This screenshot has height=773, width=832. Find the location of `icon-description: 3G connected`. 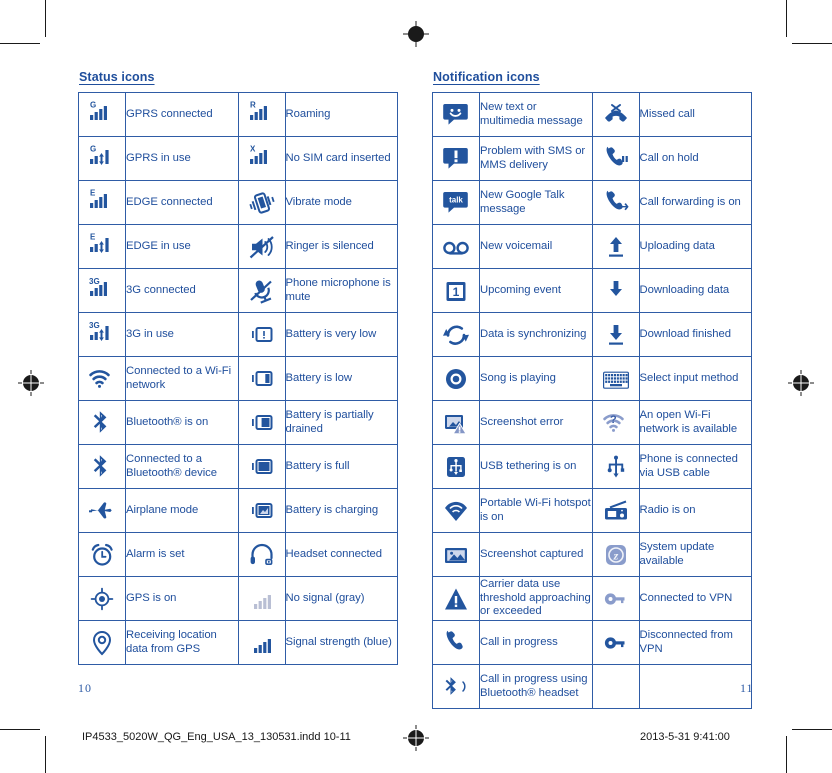

icon-description: 3G connected is located at coordinates (182, 290).